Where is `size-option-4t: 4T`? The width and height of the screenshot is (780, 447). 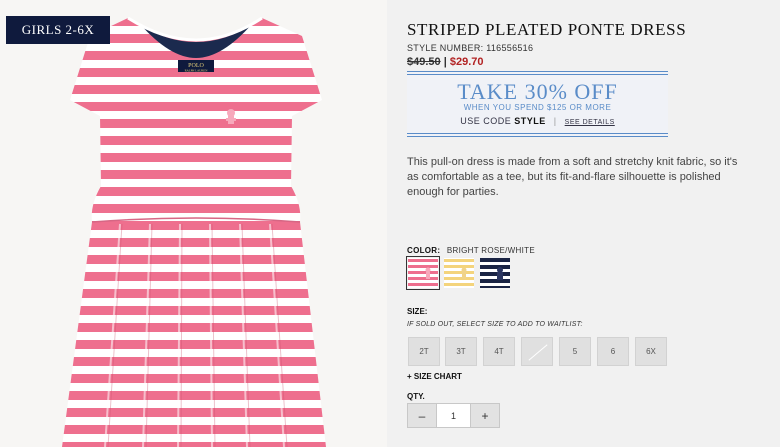 size-option-4t: 4T is located at coordinates (499, 351).